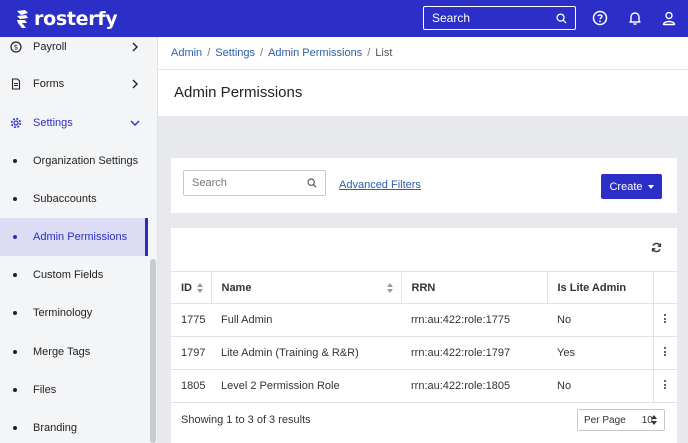  I want to click on column-header-label: ID, so click(186, 287).